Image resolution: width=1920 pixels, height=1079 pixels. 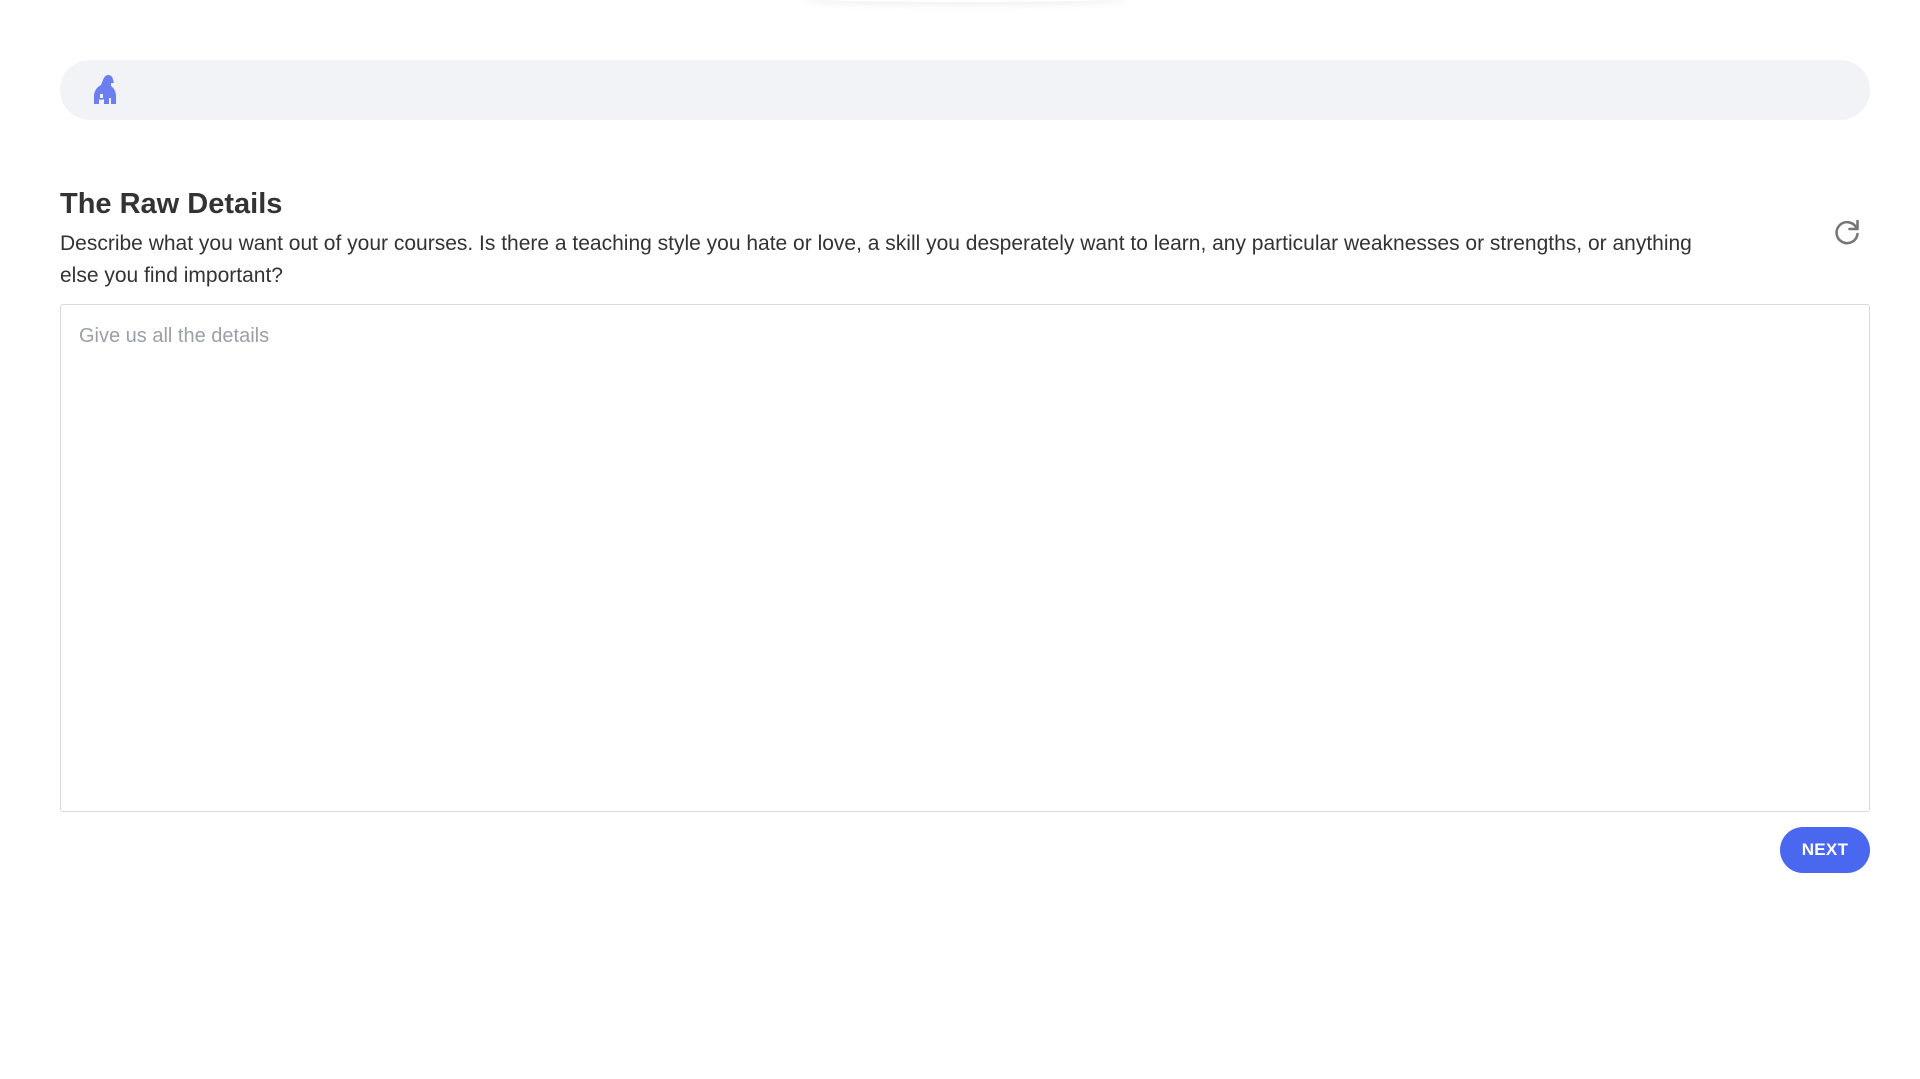 I want to click on top-navigation-bar, so click(x=965, y=90).